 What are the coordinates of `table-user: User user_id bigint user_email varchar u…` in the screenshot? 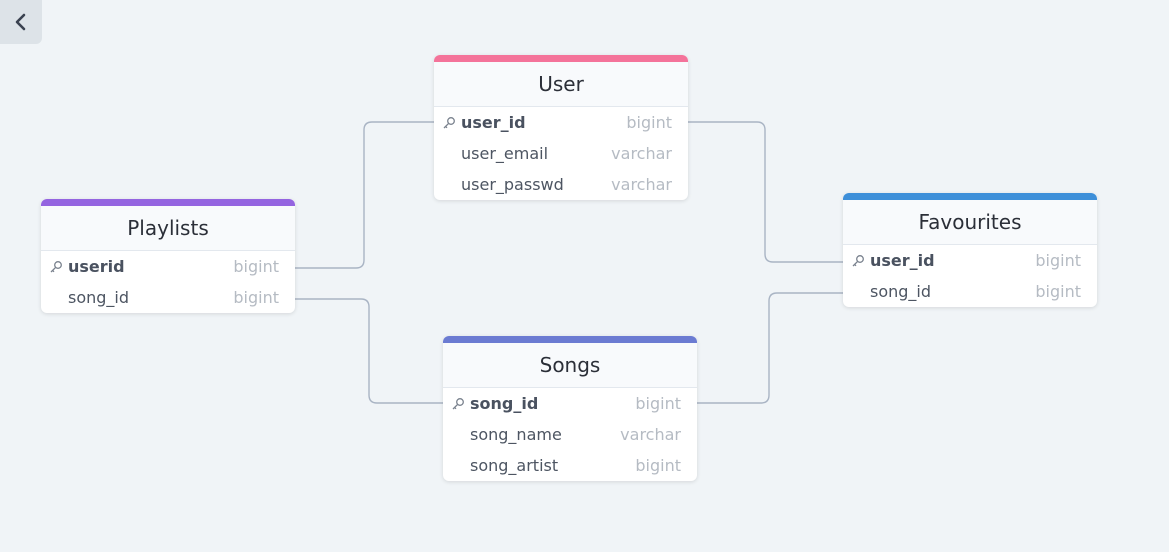 It's located at (561, 127).